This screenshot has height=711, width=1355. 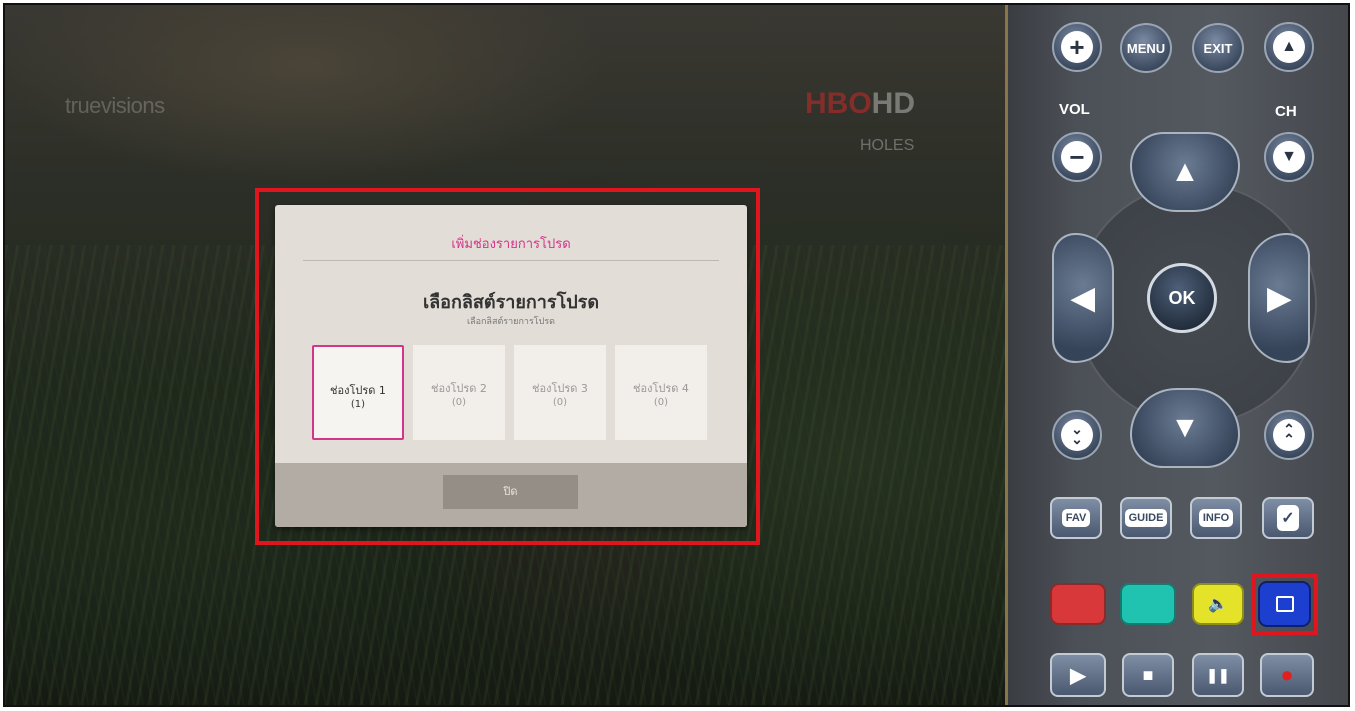 I want to click on dialog-footer: ปิด, so click(x=511, y=495).